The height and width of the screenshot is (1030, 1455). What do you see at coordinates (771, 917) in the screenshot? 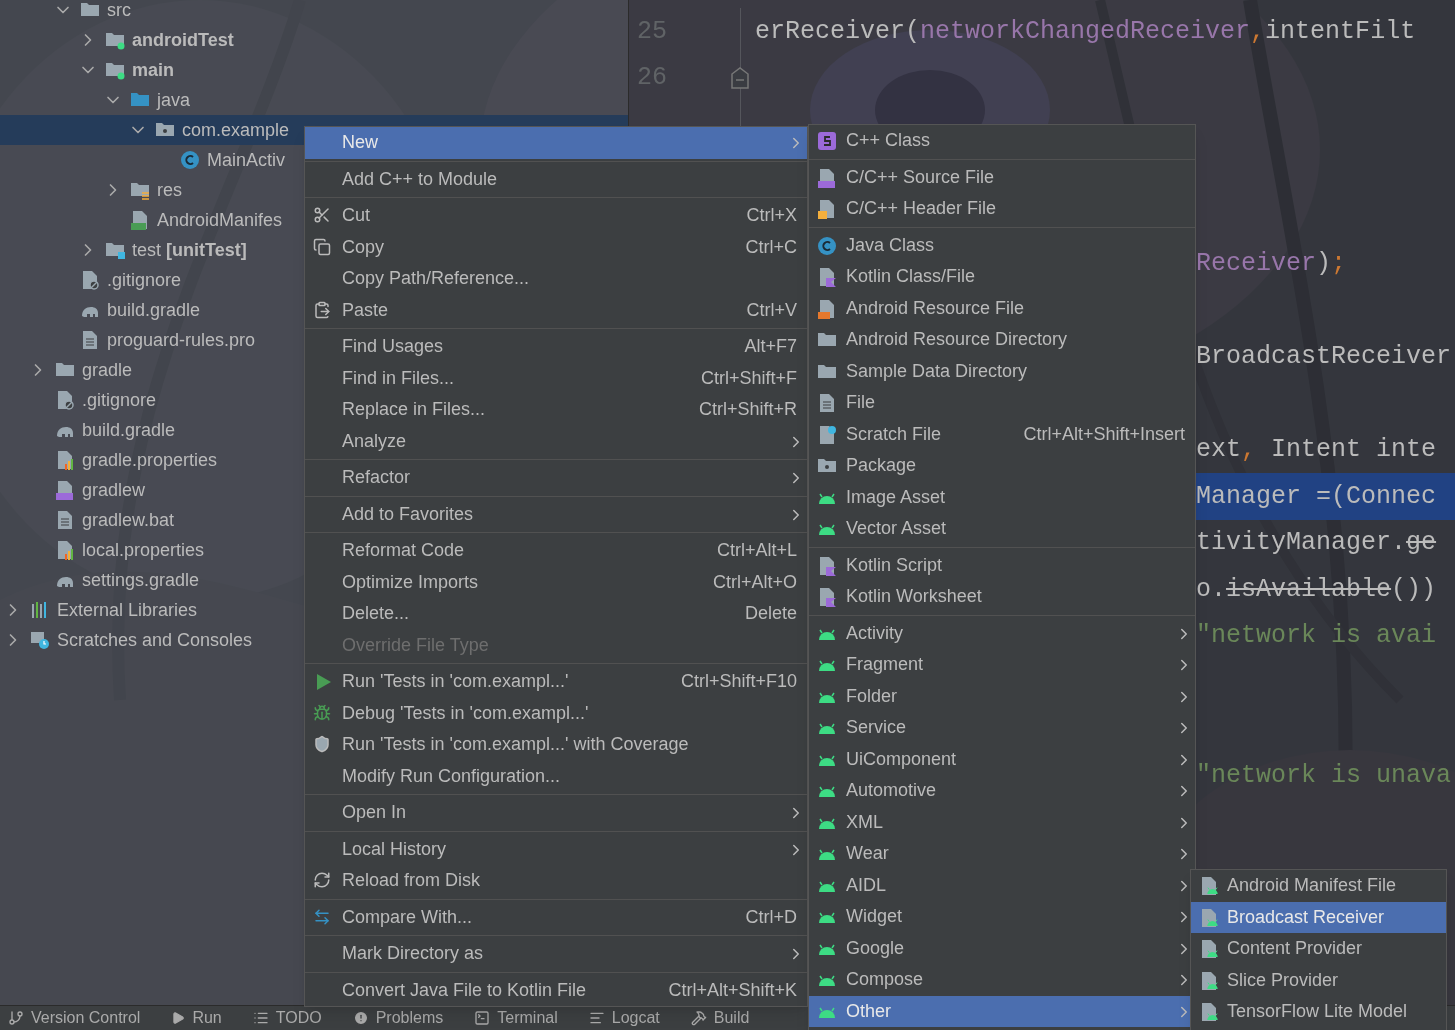
I see `shortcut-label: Ctrl+D` at bounding box center [771, 917].